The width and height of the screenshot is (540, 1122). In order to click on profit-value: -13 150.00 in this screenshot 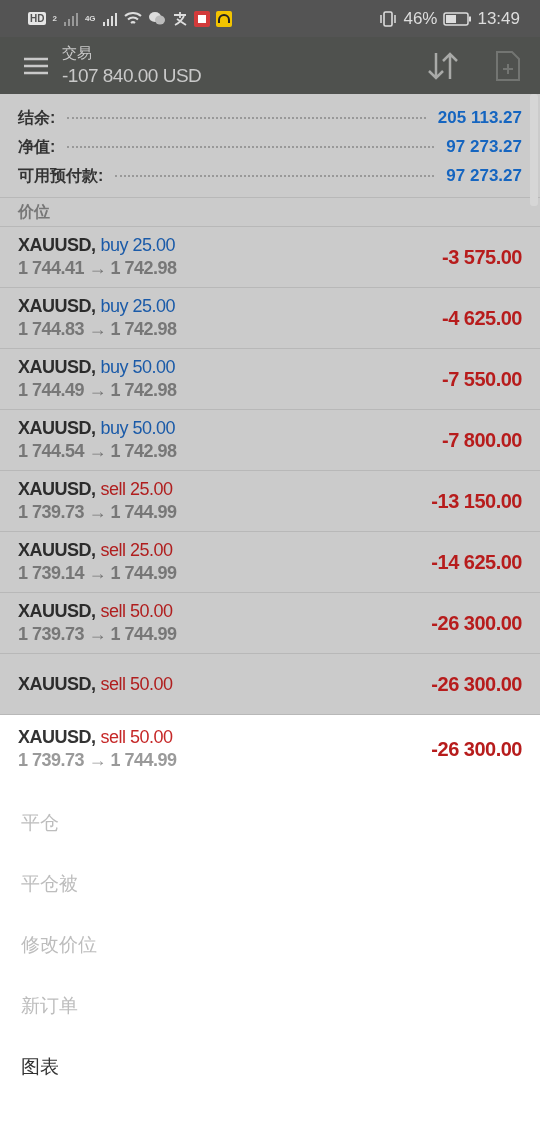, I will do `click(476, 501)`.